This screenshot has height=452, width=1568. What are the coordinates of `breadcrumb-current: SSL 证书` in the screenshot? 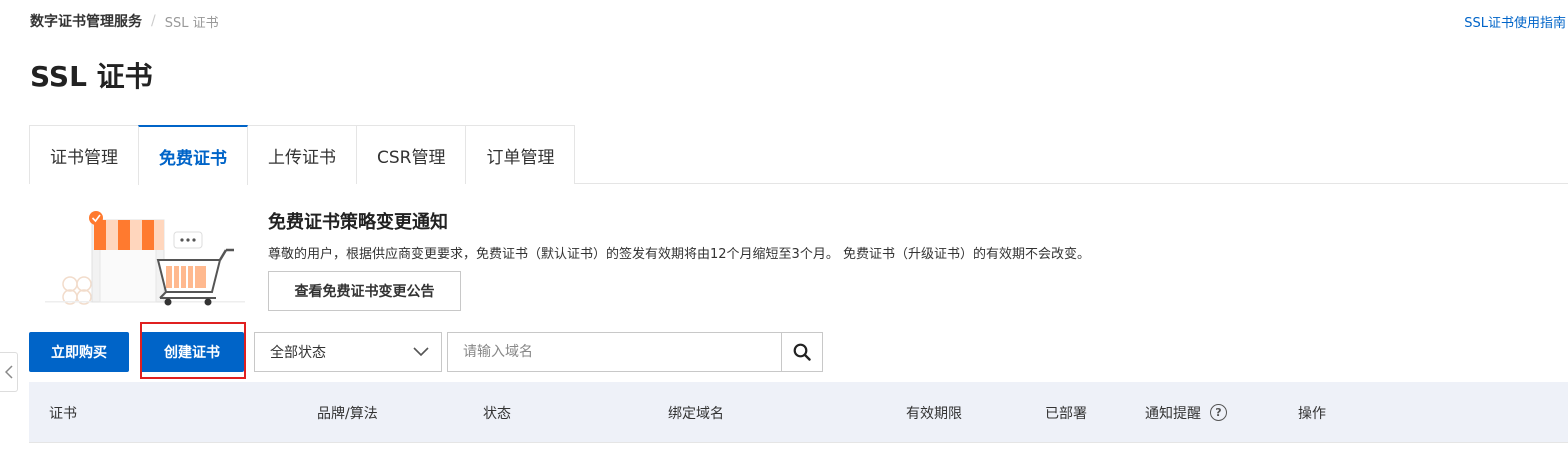 It's located at (191, 23).